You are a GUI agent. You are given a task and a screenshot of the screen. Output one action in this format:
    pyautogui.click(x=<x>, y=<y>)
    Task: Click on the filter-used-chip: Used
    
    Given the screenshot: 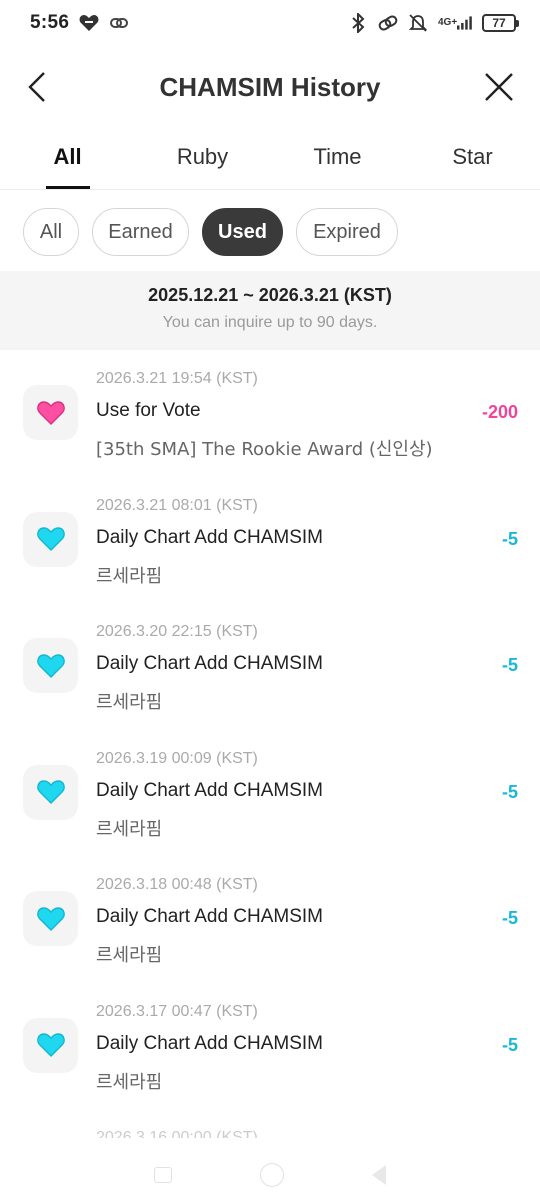 What is the action you would take?
    pyautogui.click(x=242, y=232)
    